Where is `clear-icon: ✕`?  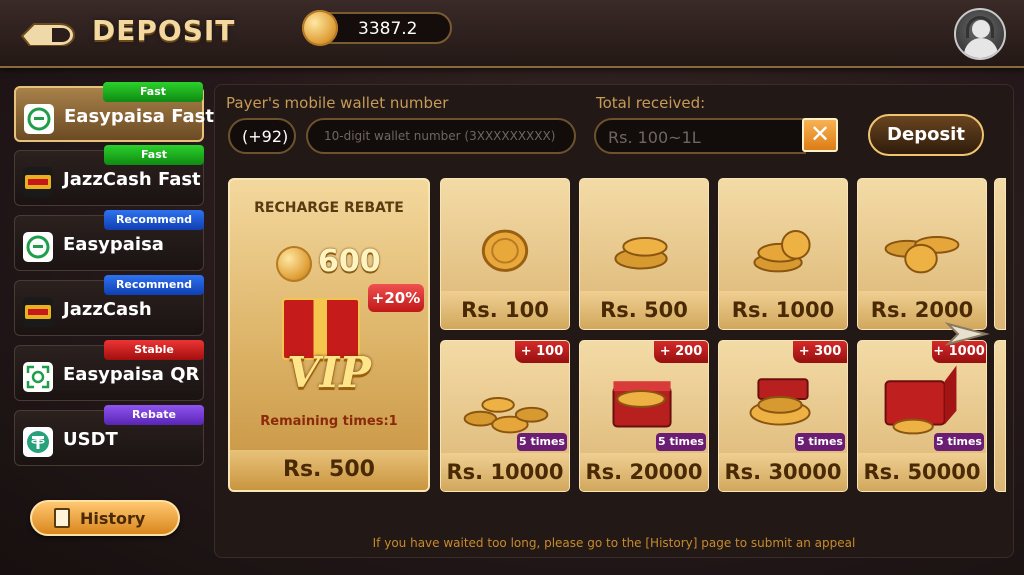 clear-icon: ✕ is located at coordinates (820, 135).